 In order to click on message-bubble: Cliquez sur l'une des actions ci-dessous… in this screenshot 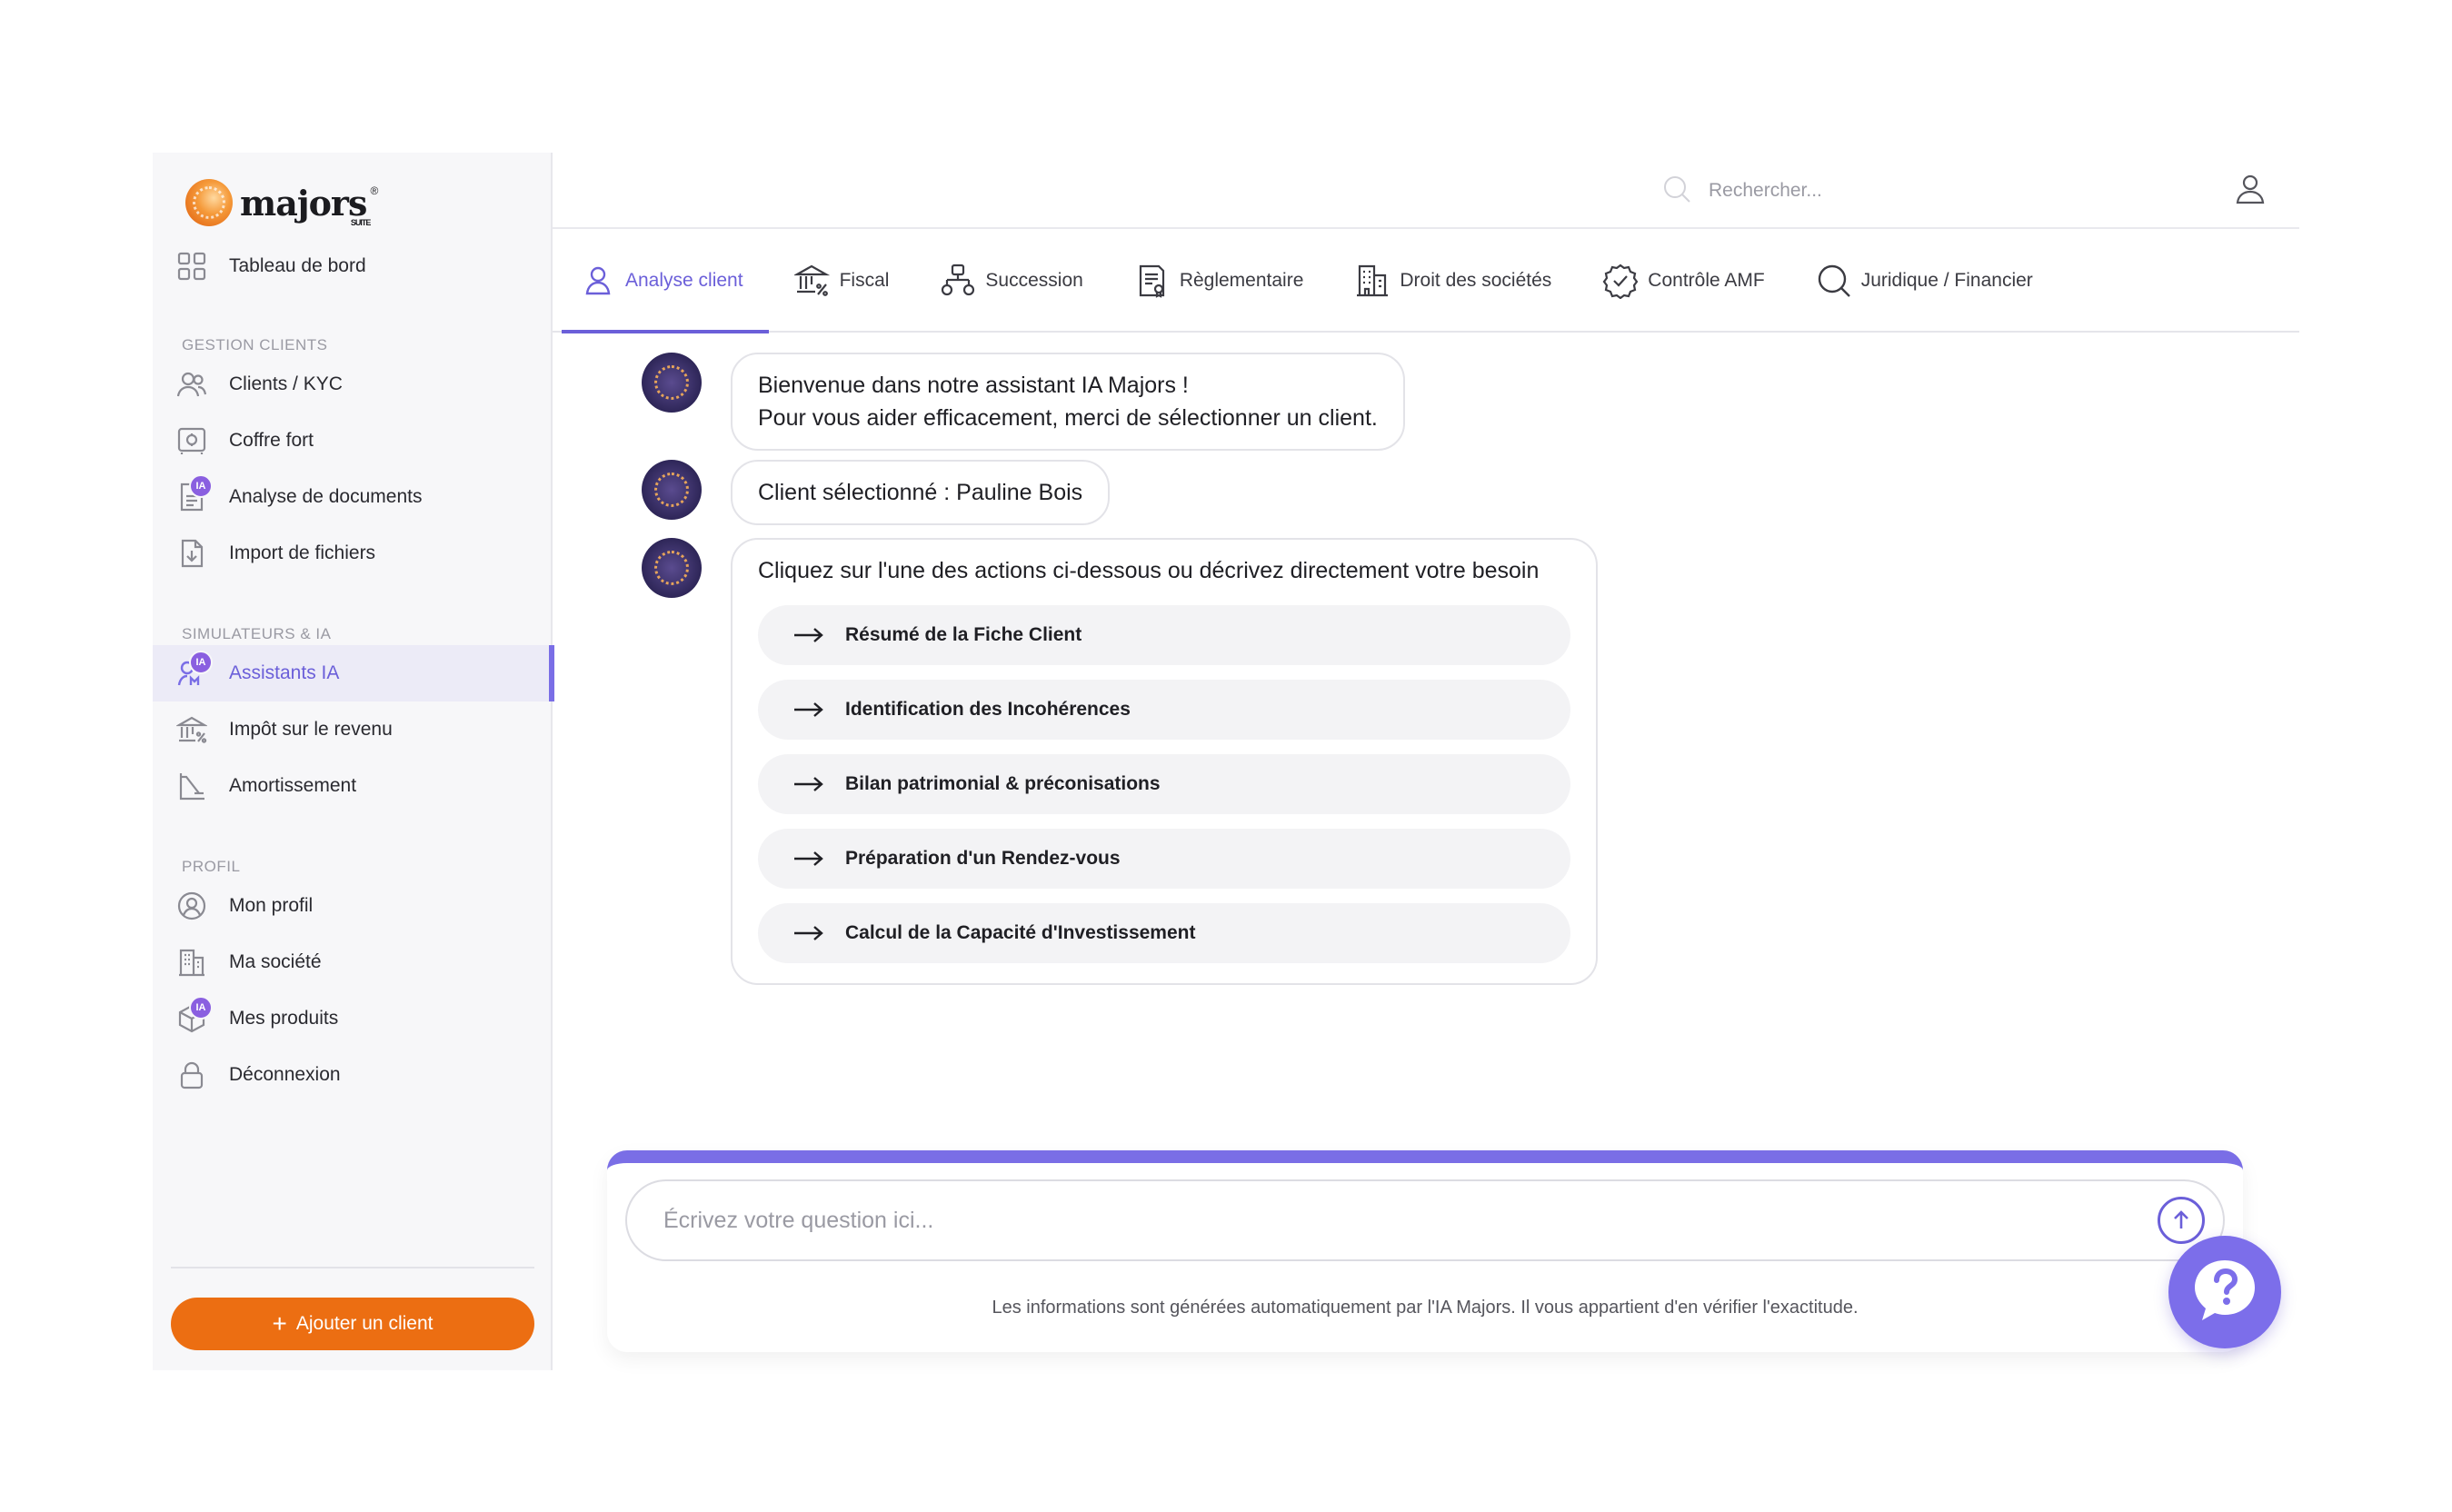, I will do `click(1164, 761)`.